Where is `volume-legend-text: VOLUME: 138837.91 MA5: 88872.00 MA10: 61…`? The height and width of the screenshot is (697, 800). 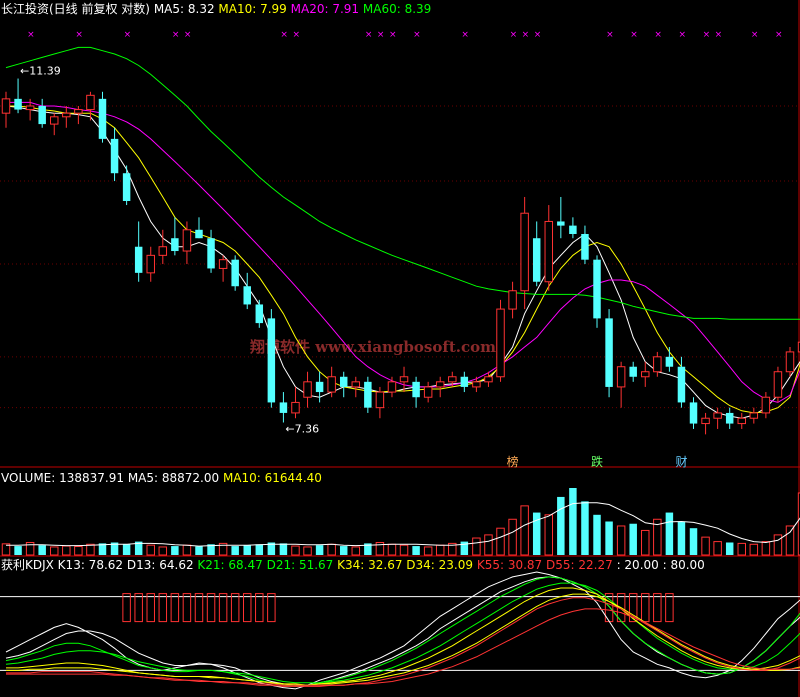 volume-legend-text: VOLUME: 138837.91 MA5: 88872.00 MA10: 61… is located at coordinates (161, 478).